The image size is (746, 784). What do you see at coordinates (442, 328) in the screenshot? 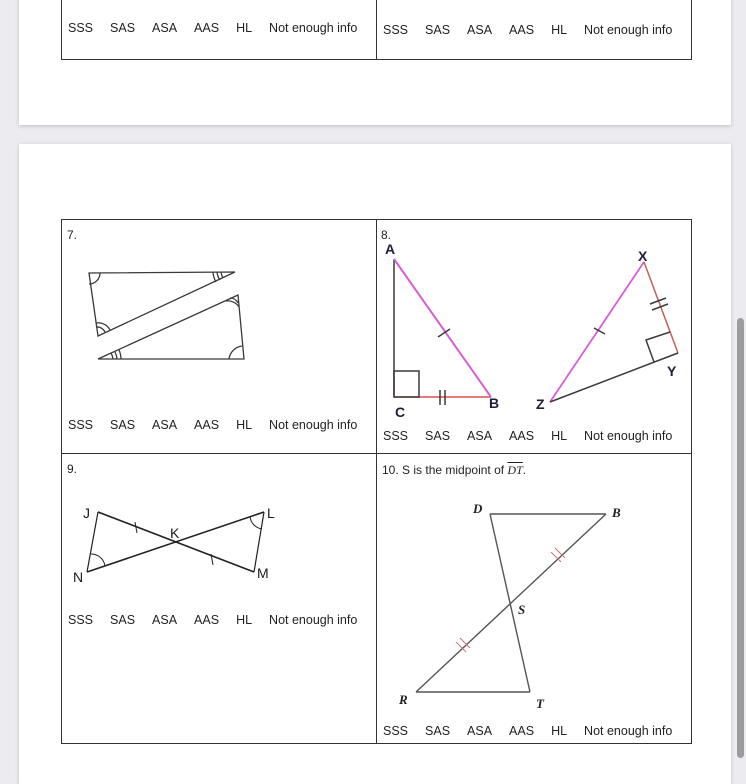
I see `segment-ab` at bounding box center [442, 328].